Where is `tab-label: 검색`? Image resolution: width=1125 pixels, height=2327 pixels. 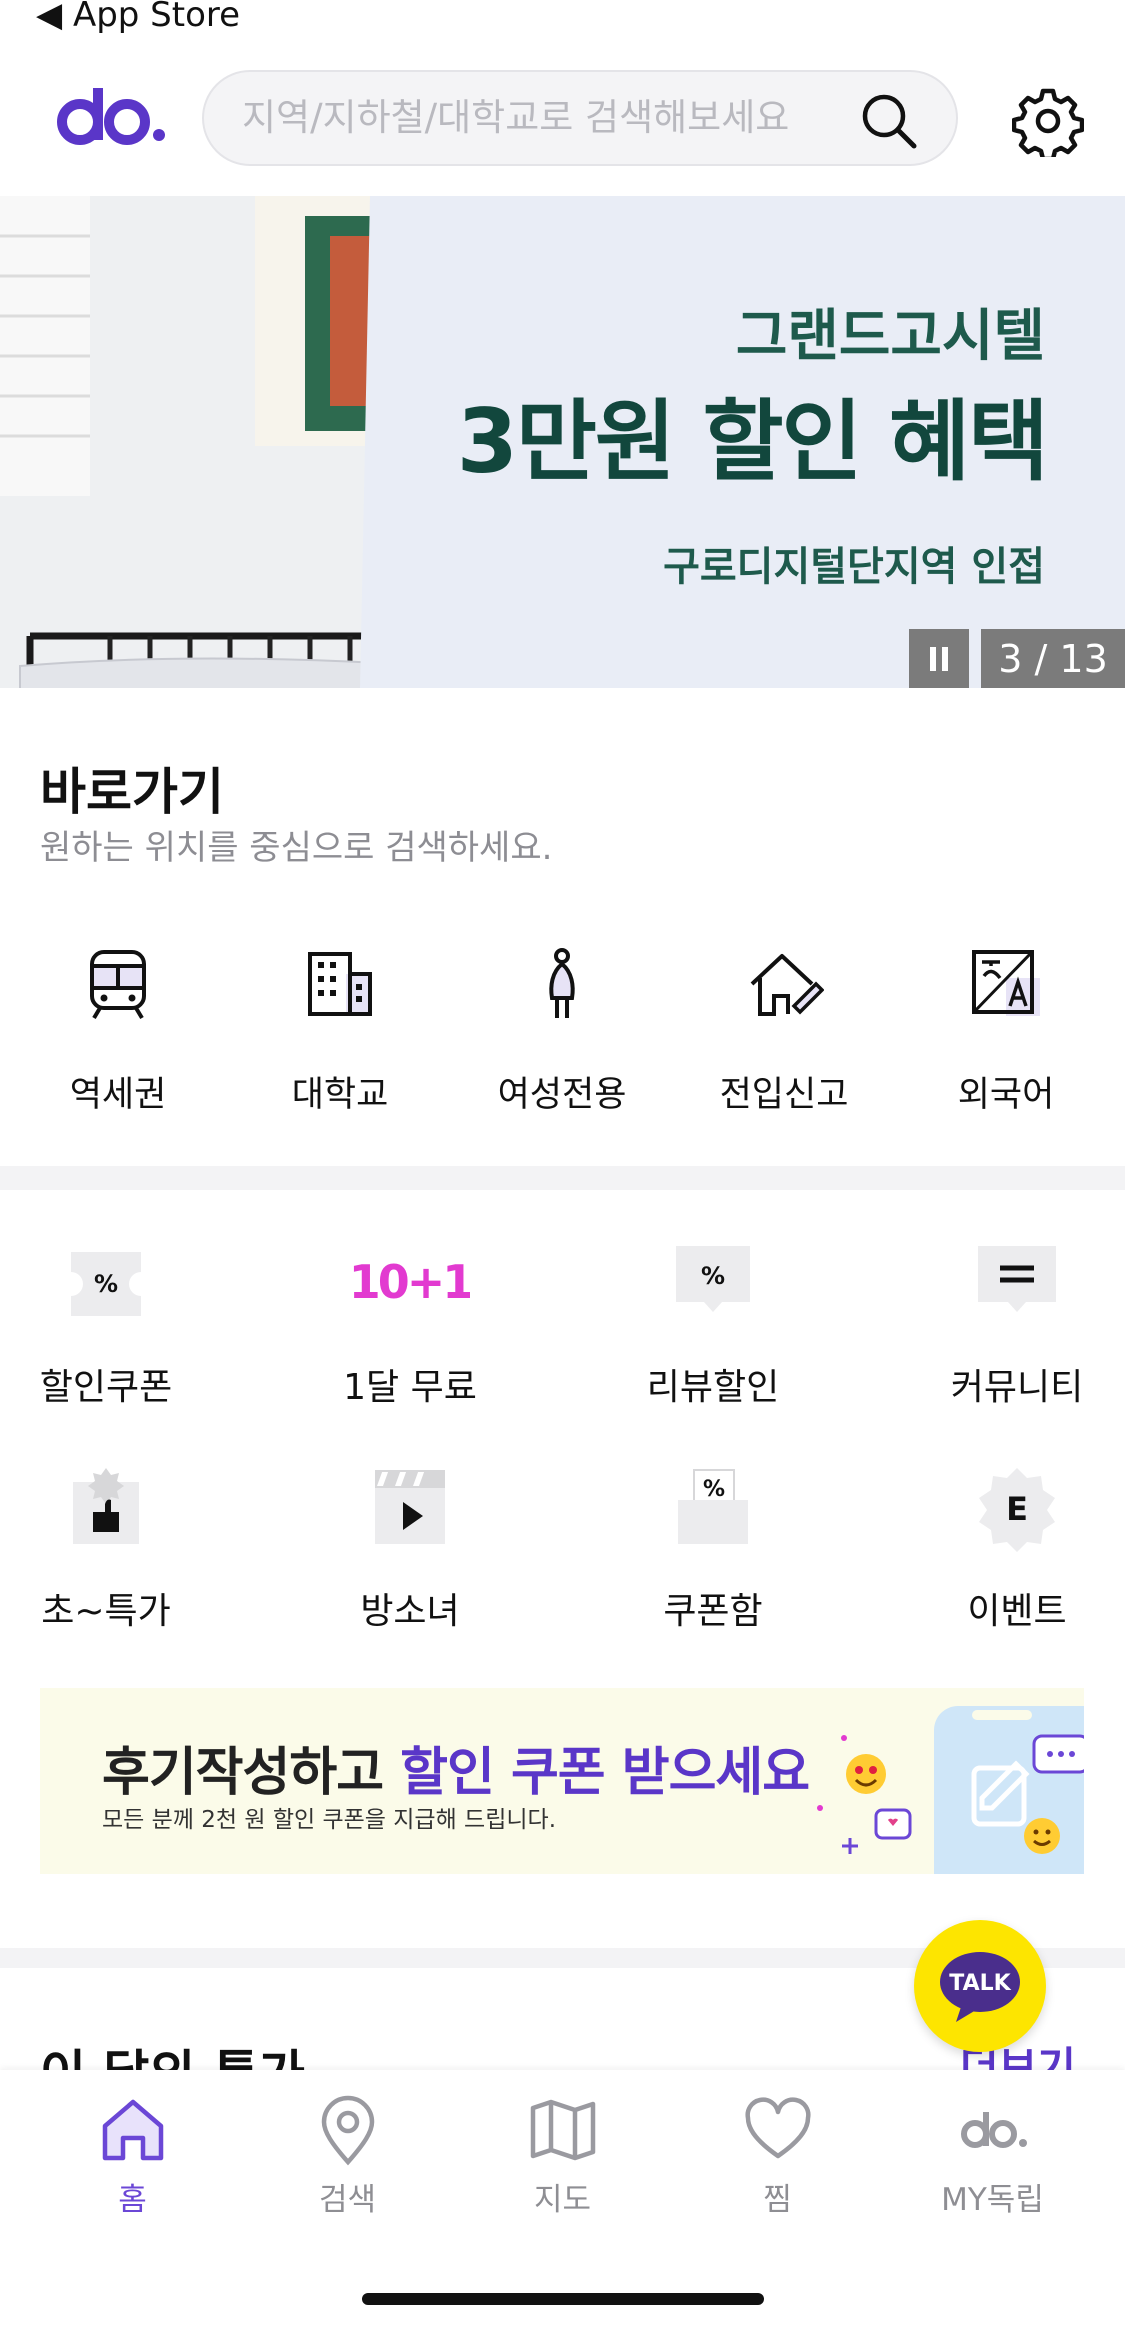 tab-label: 검색 is located at coordinates (347, 2200).